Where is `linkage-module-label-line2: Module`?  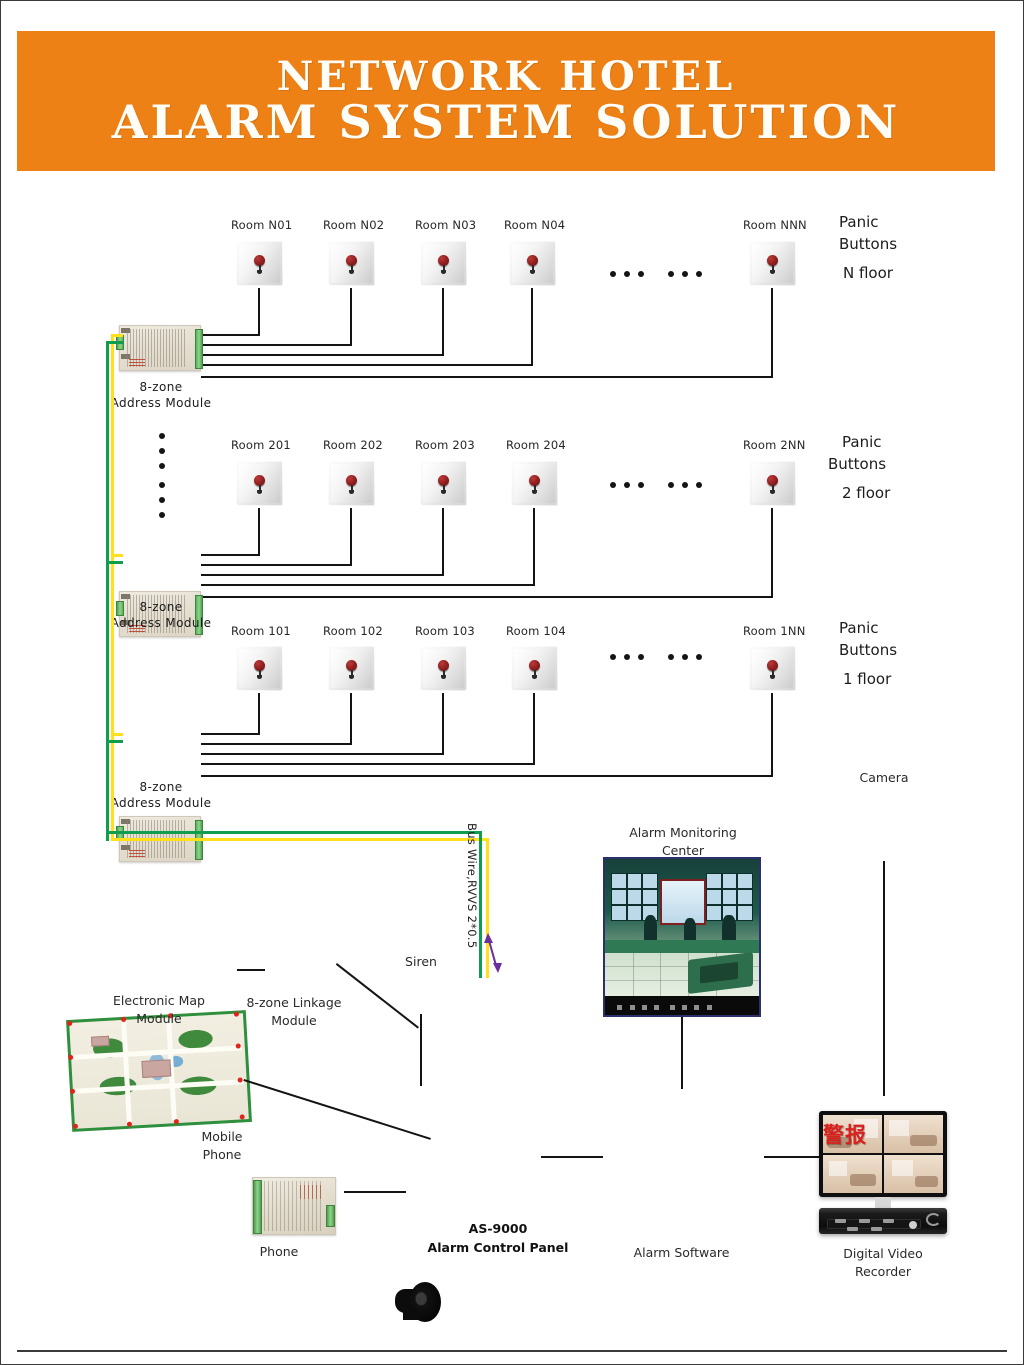
linkage-module-label-line2: Module is located at coordinates (294, 1021).